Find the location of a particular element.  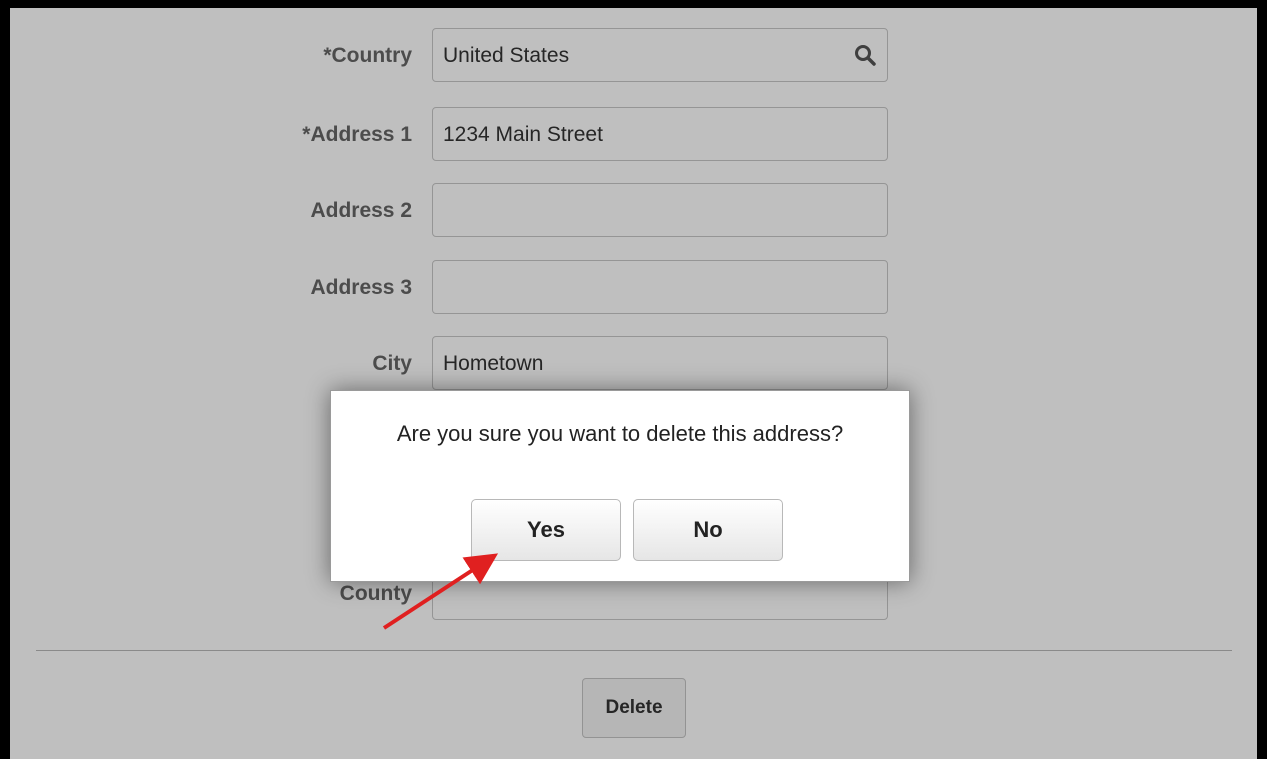

annotation-arrow-icon is located at coordinates (440, 591).